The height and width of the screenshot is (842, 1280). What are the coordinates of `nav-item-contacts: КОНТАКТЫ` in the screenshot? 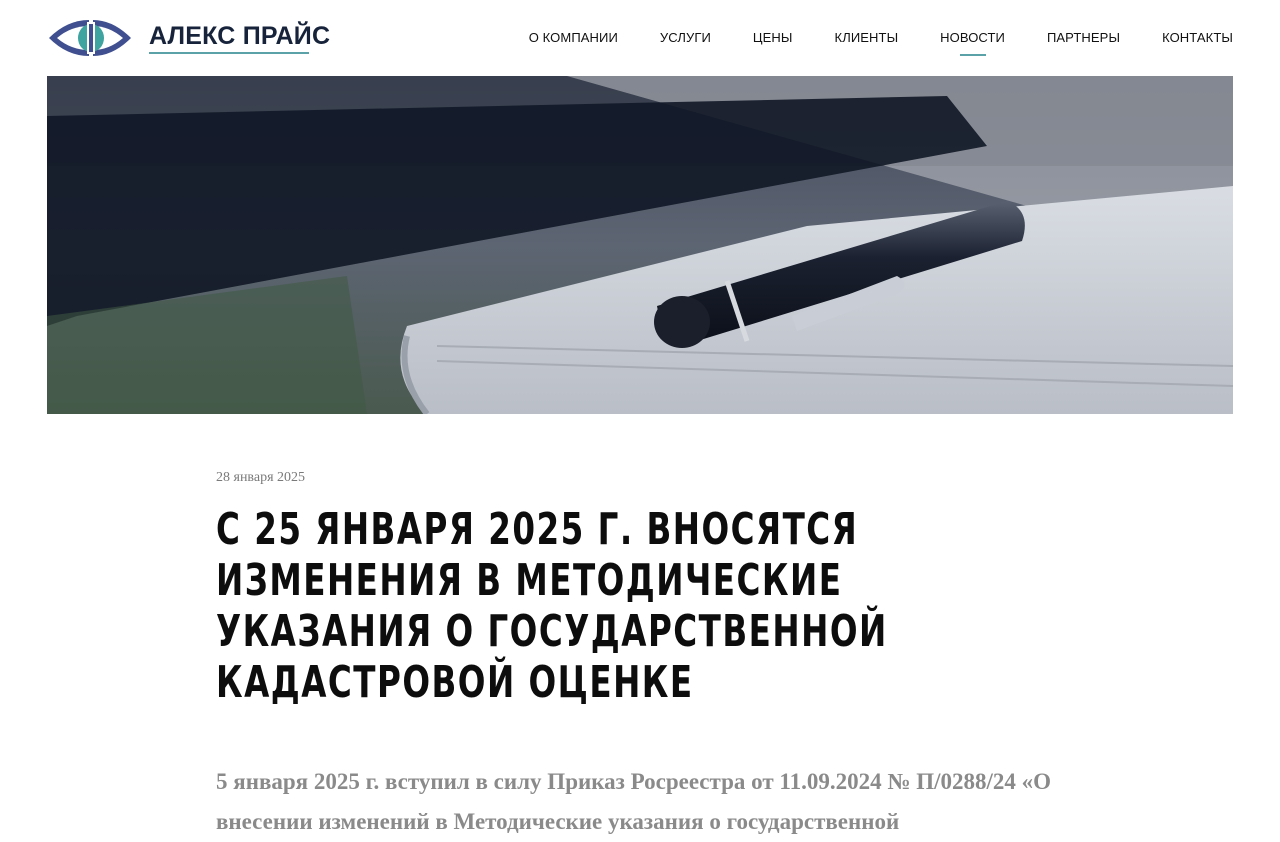 It's located at (1197, 37).